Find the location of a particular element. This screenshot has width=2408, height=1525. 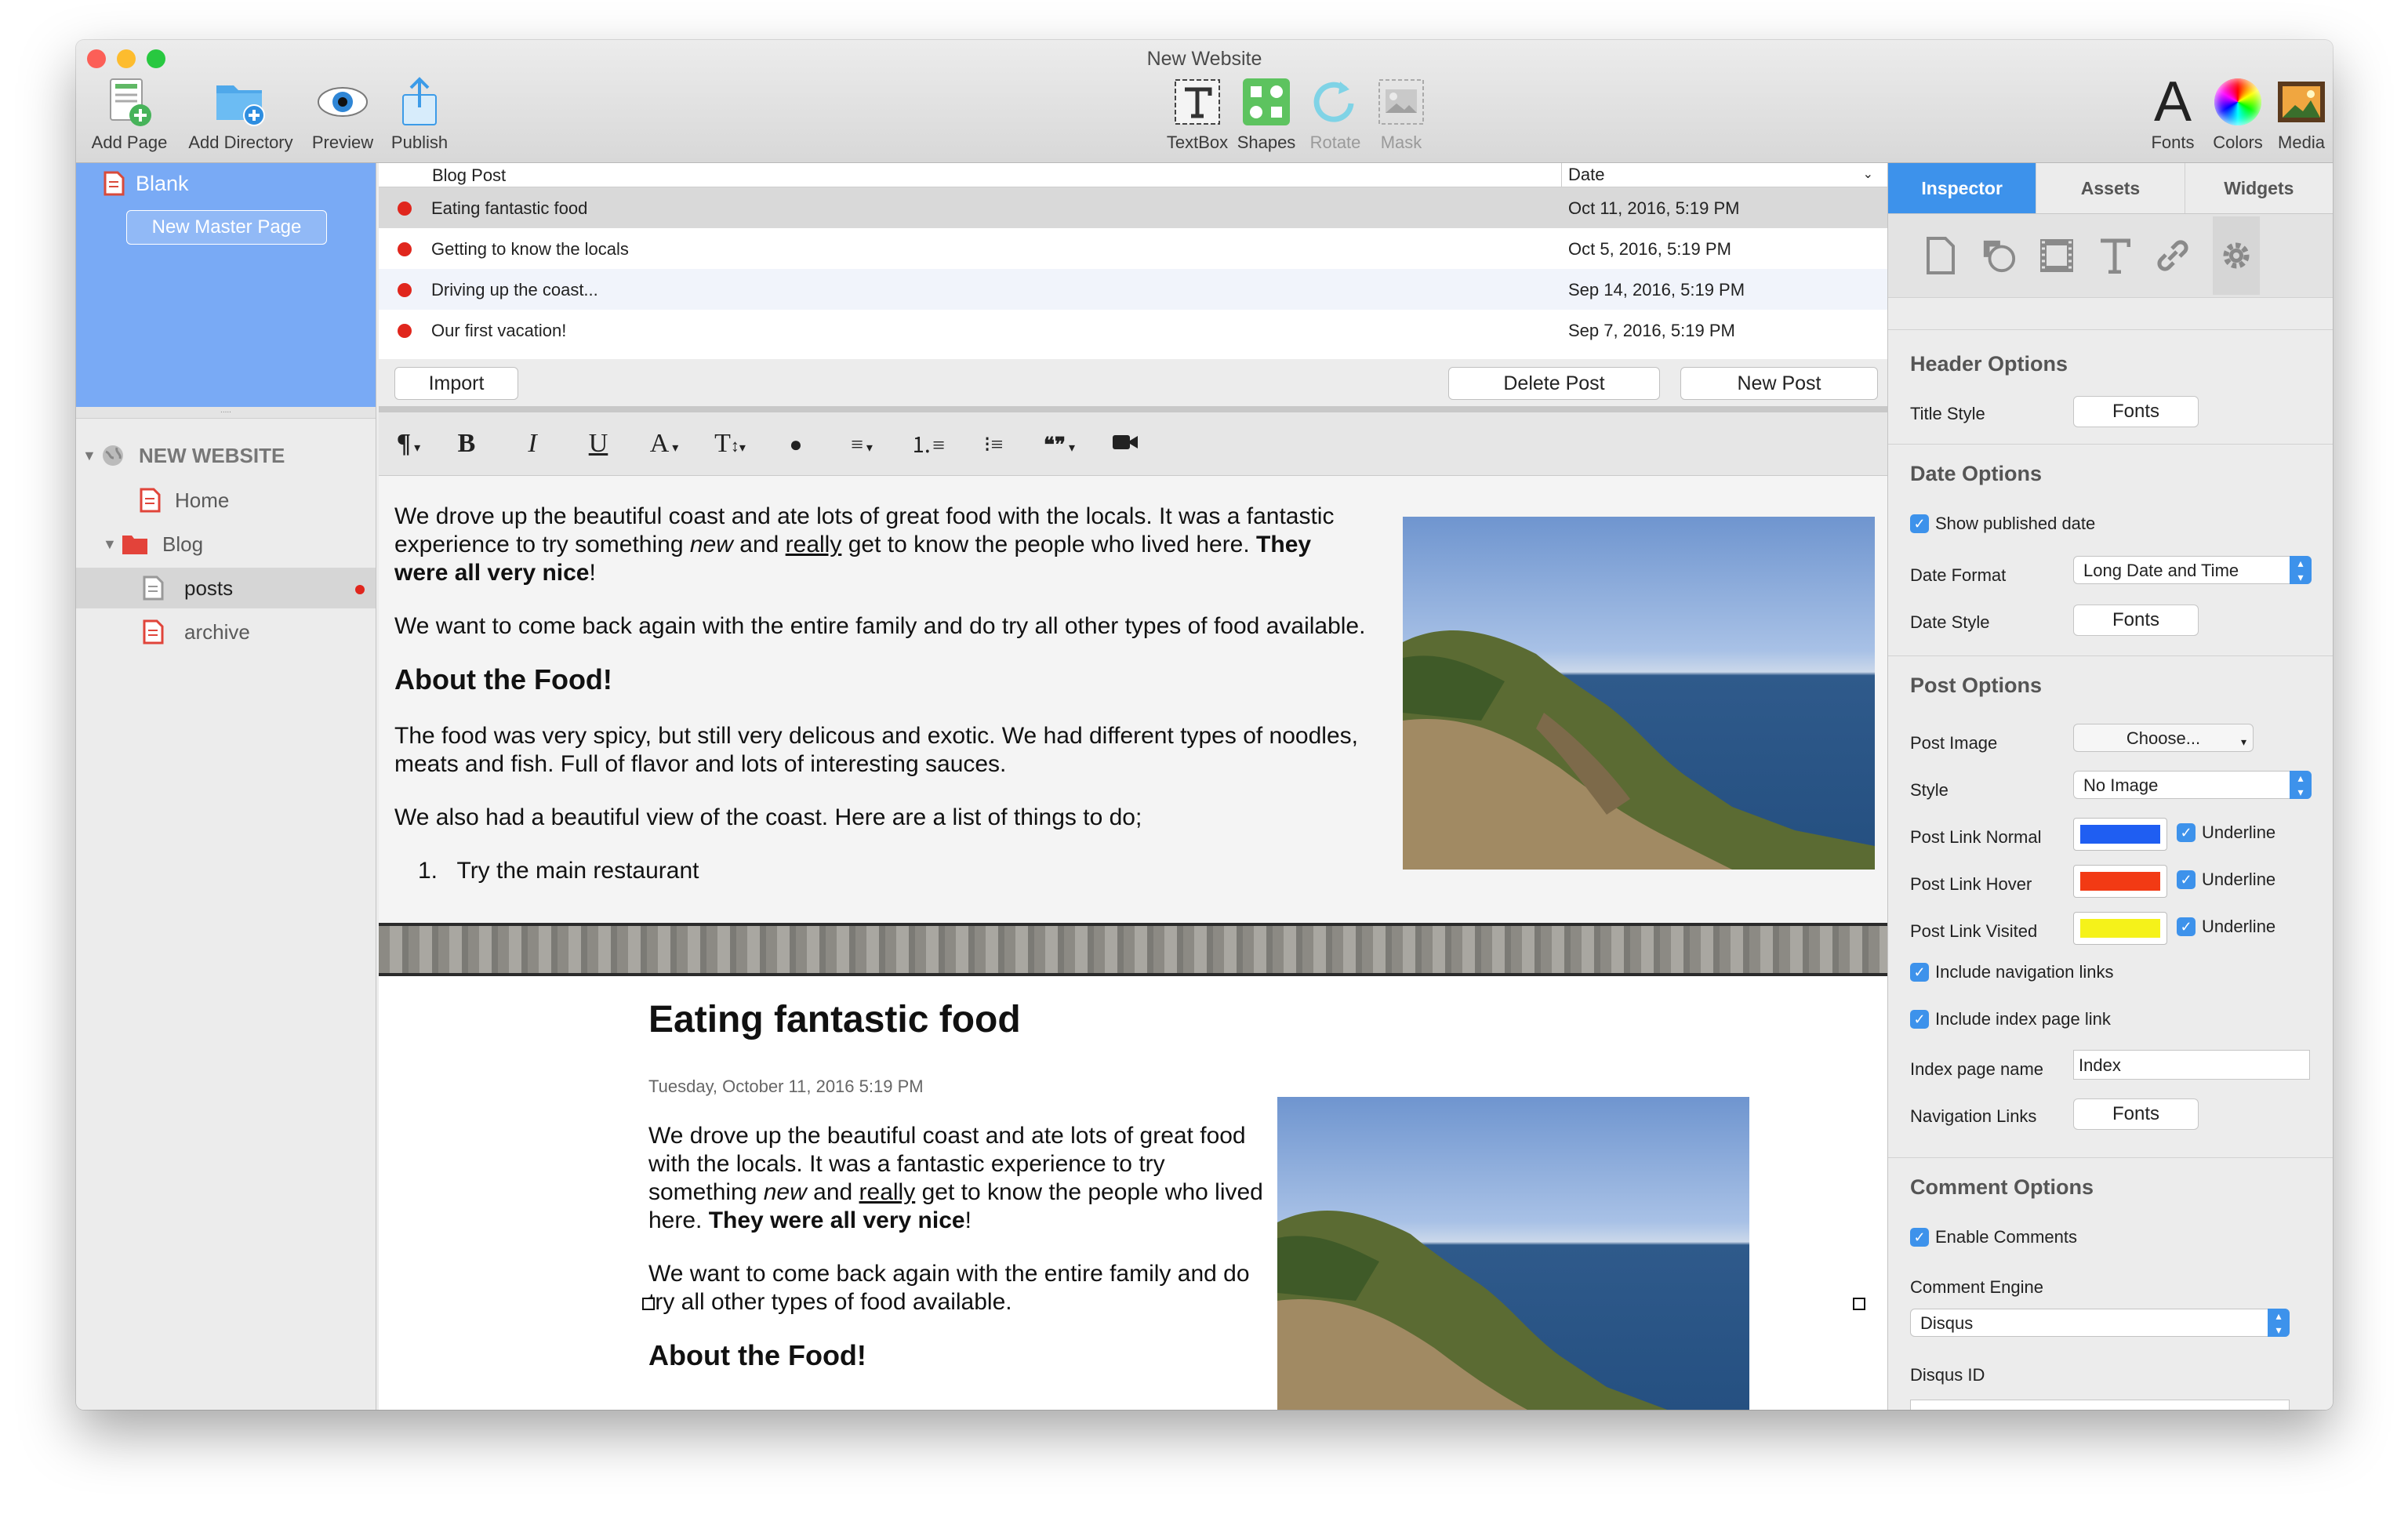

page-posts: posts is located at coordinates (226, 588).